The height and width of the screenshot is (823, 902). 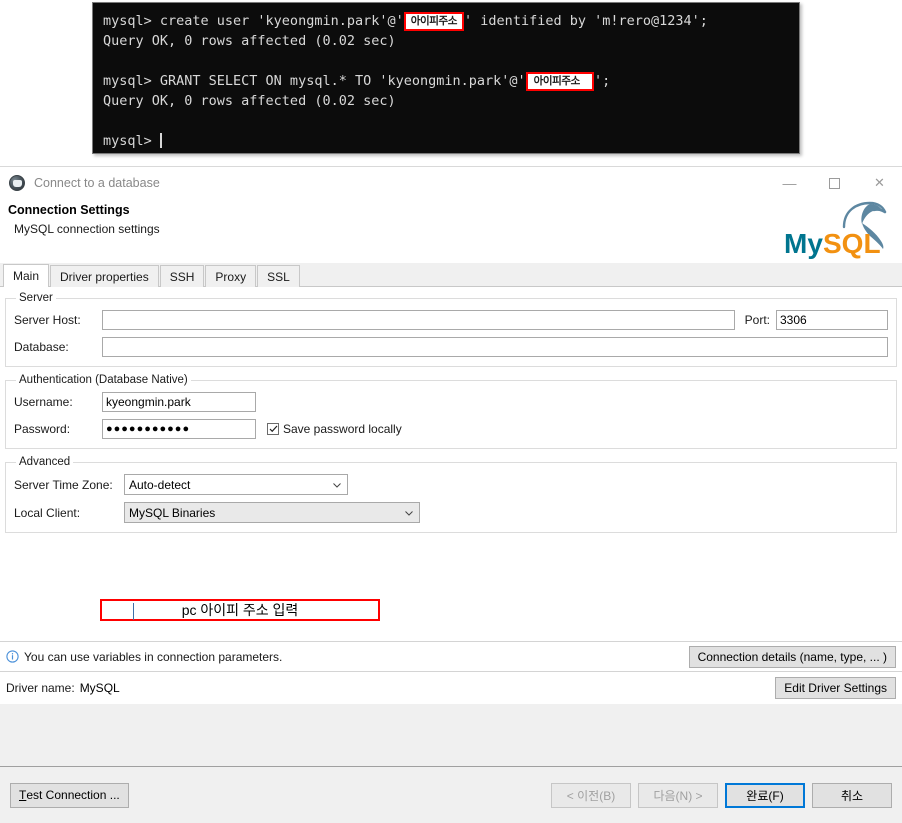 I want to click on username-input, so click(x=179, y=402).